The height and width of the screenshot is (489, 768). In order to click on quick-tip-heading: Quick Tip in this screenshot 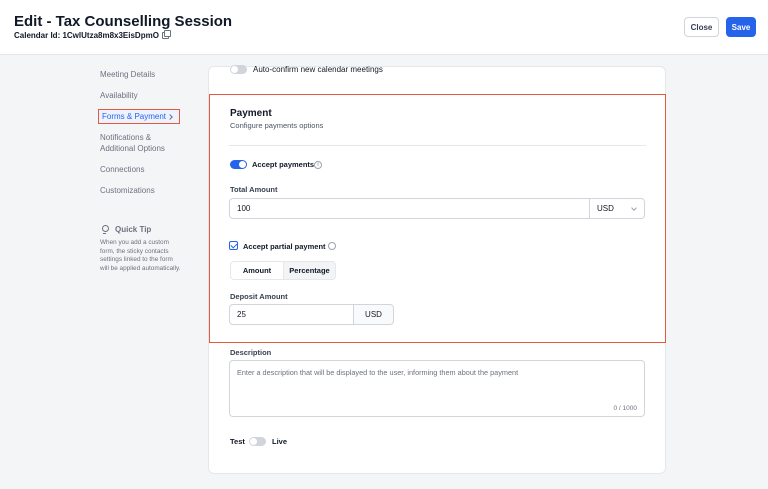, I will do `click(125, 229)`.